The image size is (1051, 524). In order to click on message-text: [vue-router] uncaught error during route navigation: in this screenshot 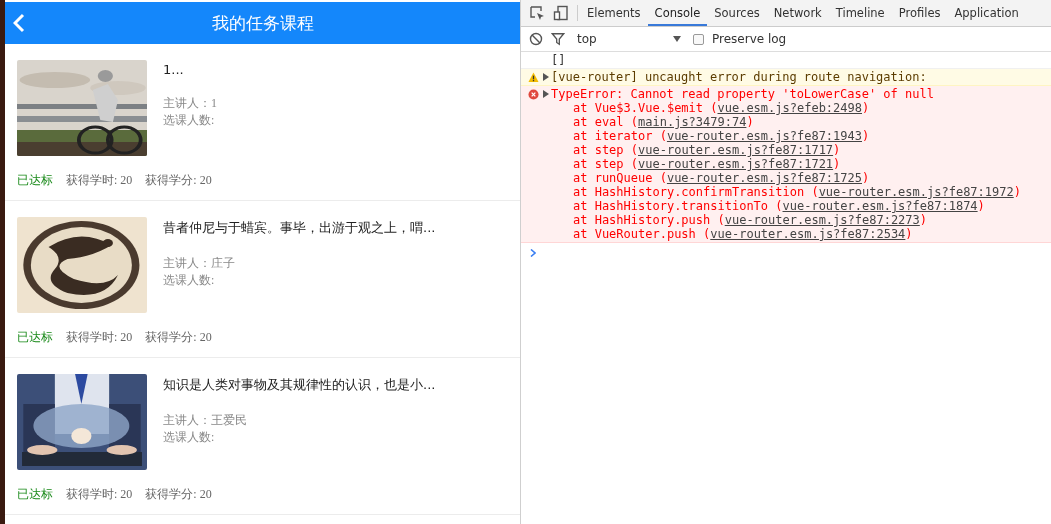, I will do `click(739, 77)`.